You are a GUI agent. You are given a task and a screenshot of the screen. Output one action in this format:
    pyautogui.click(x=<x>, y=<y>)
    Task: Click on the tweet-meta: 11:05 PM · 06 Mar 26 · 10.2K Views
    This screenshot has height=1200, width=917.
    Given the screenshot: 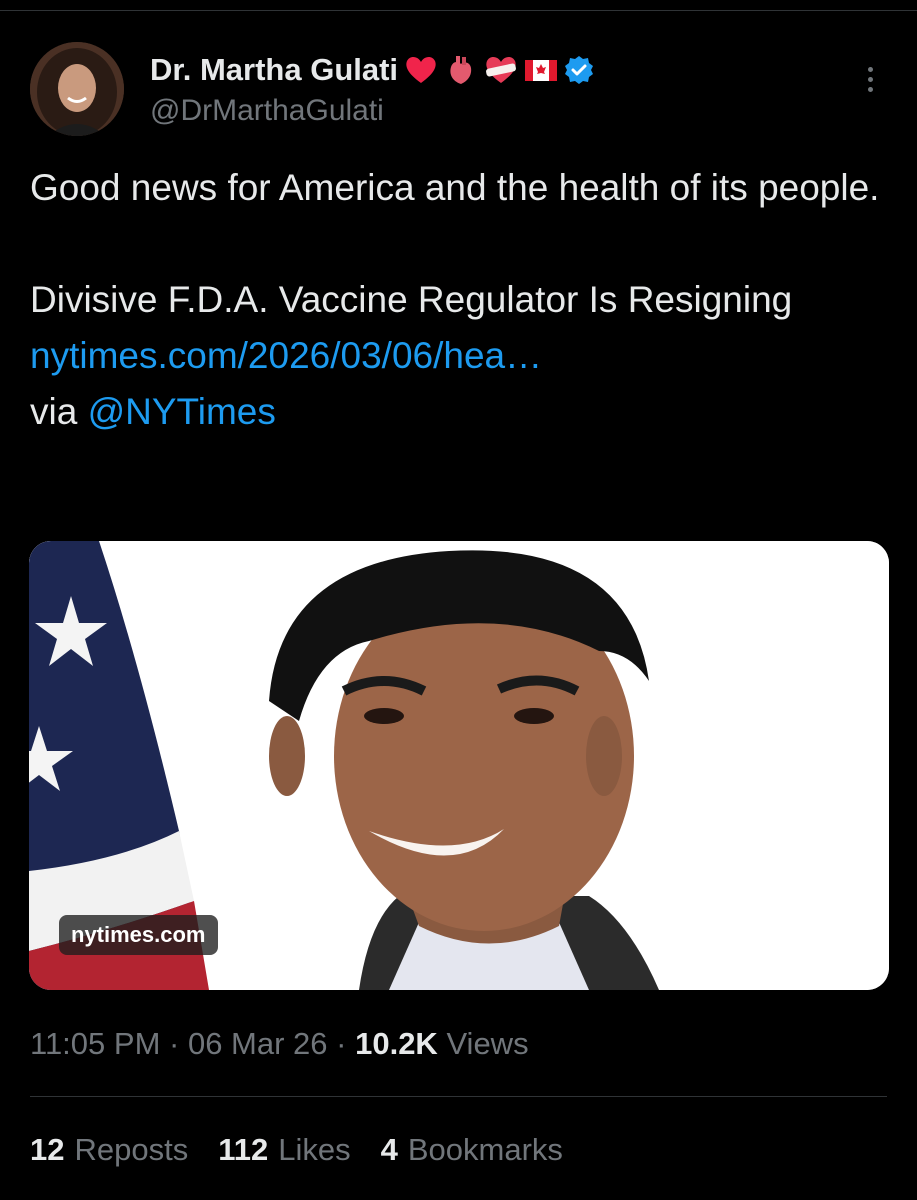 What is the action you would take?
    pyautogui.click(x=279, y=1044)
    